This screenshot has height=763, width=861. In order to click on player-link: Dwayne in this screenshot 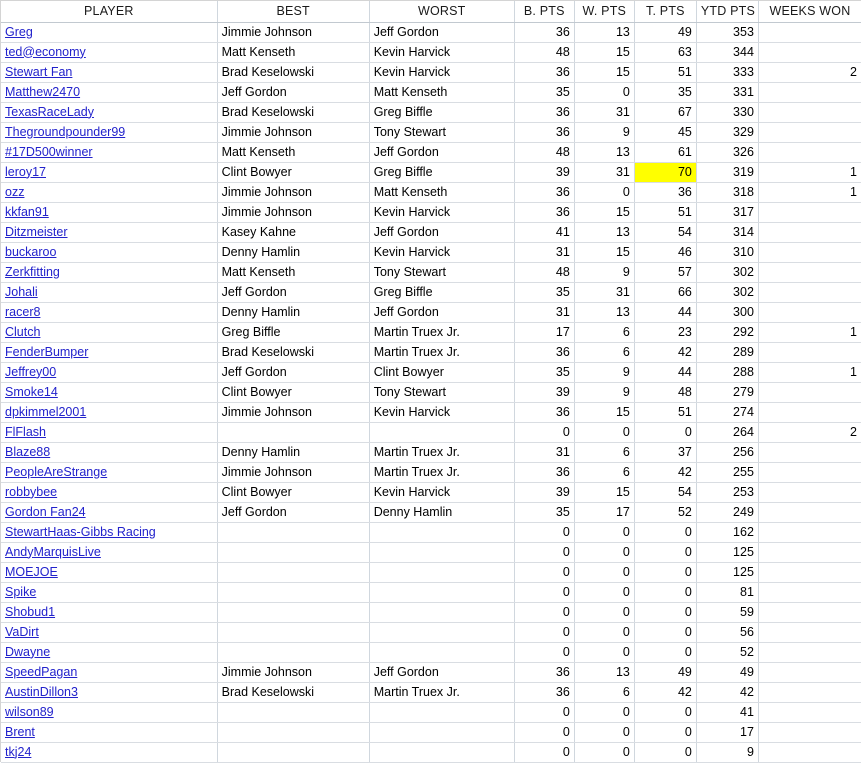, I will do `click(27, 652)`.